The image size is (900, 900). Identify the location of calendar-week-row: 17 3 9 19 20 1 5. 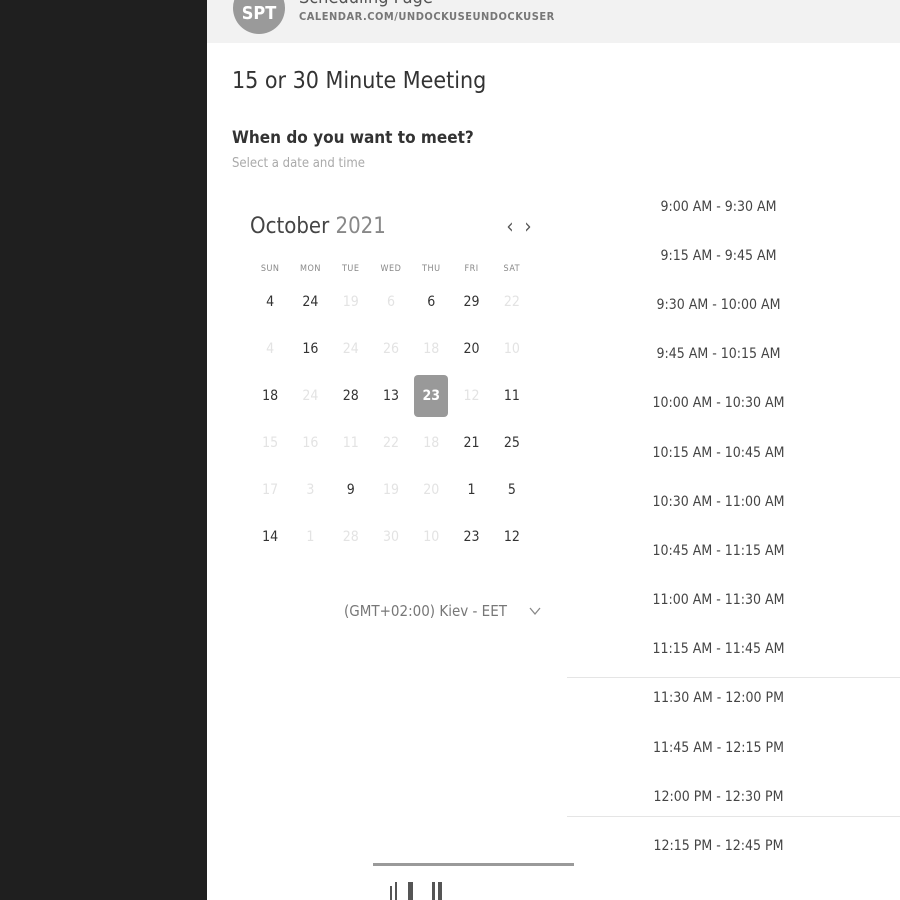
(391, 489).